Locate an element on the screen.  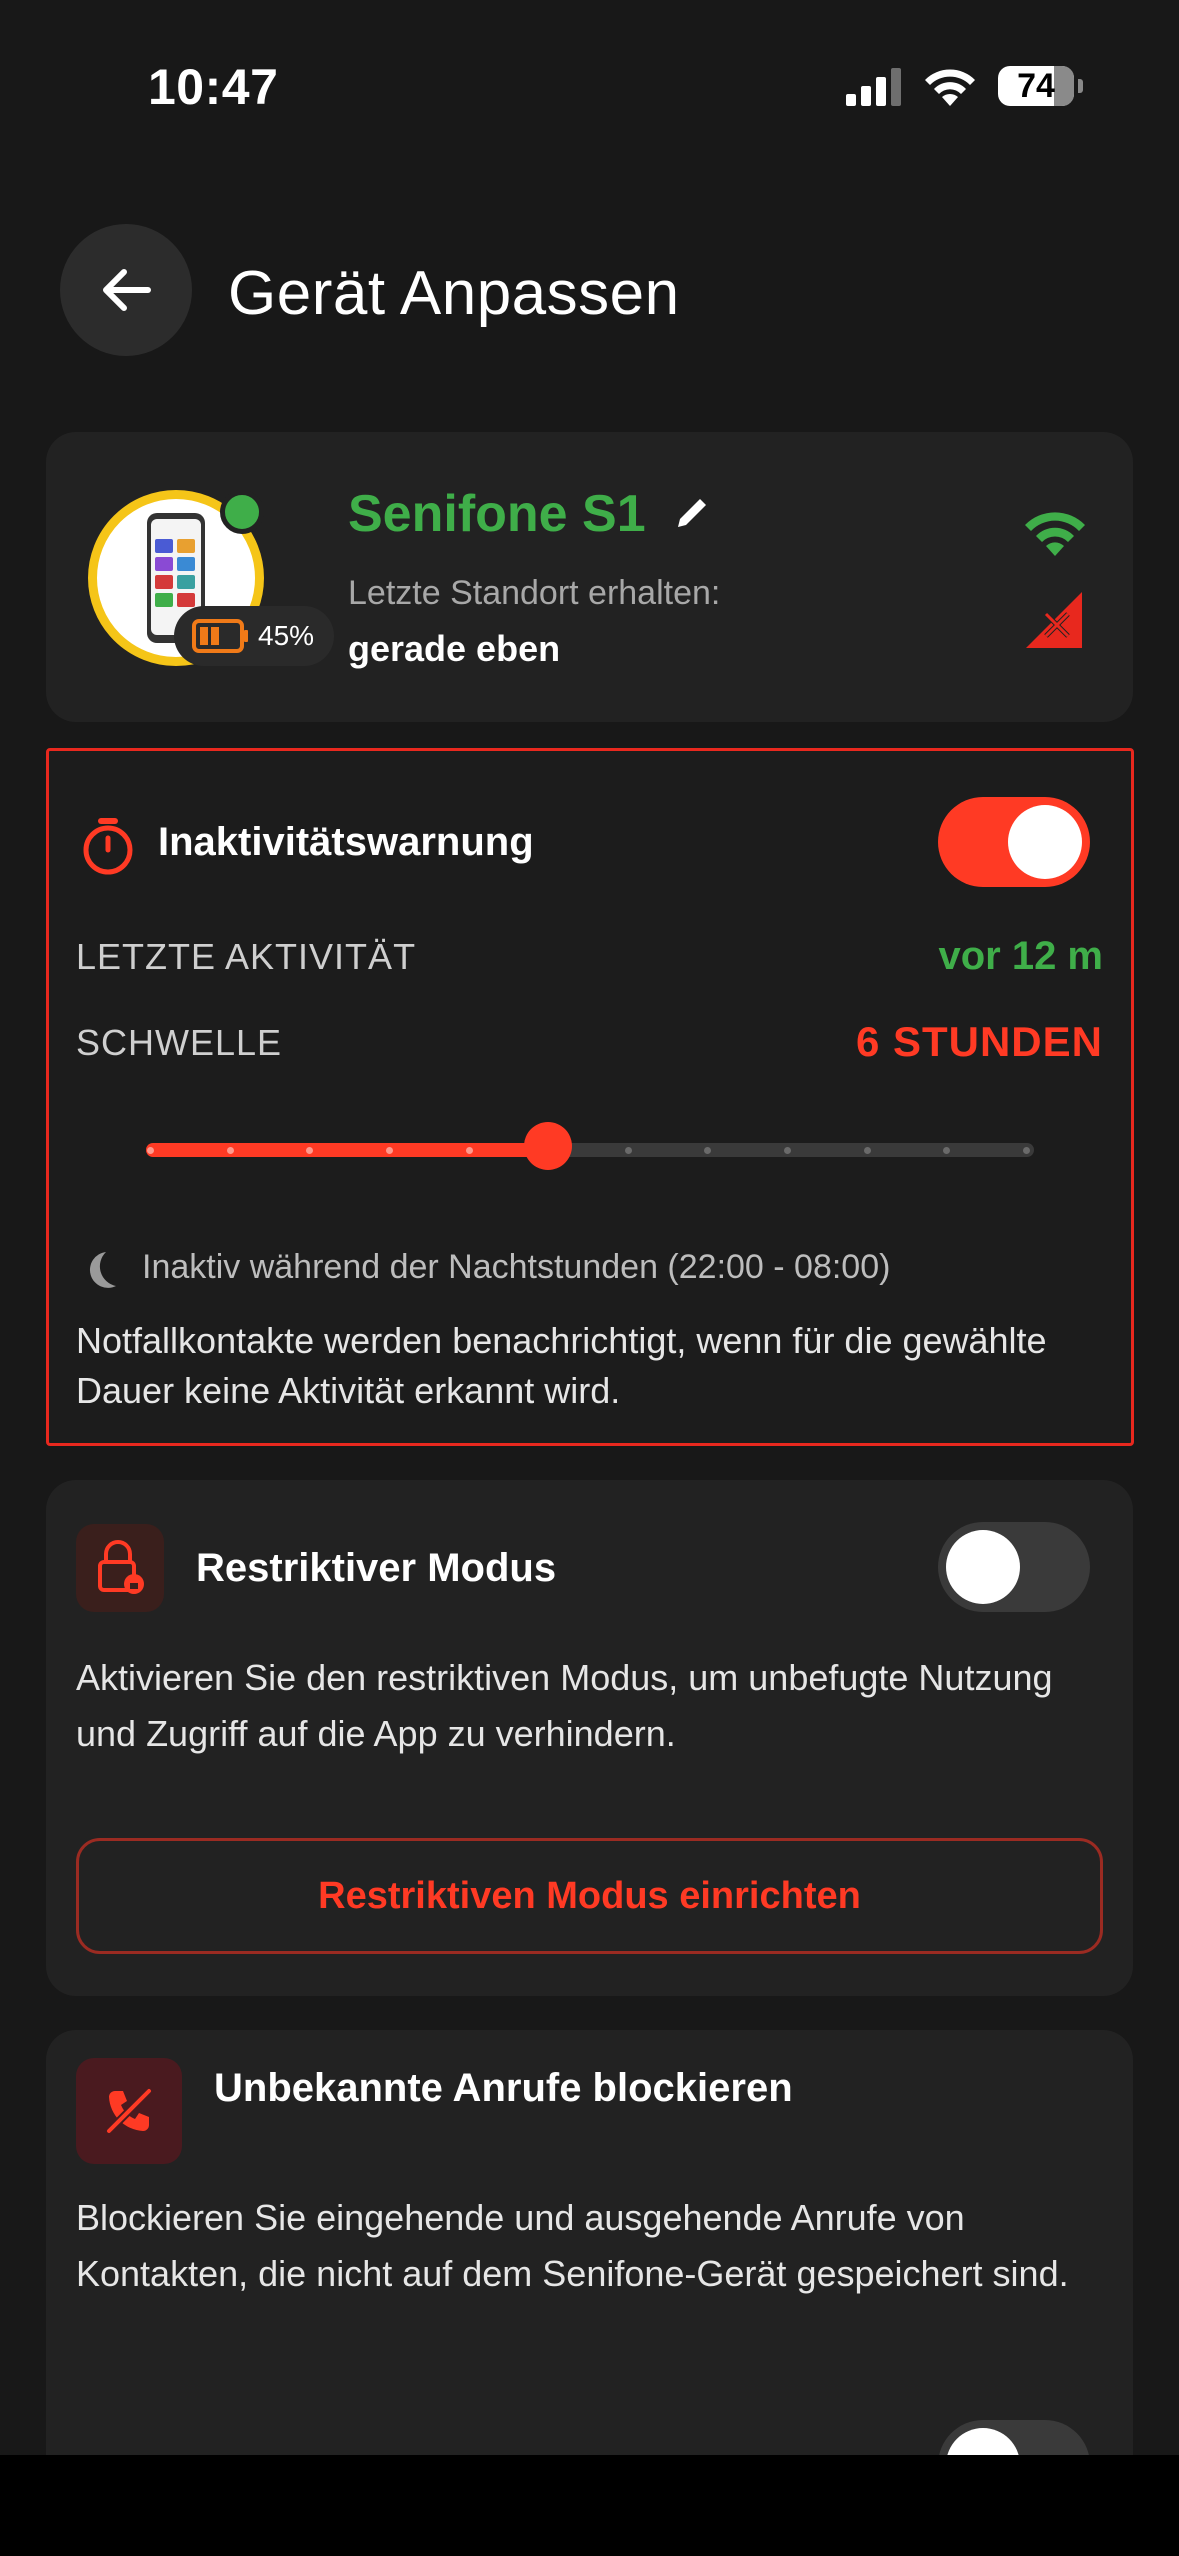
inactivity-toggle is located at coordinates (1014, 842).